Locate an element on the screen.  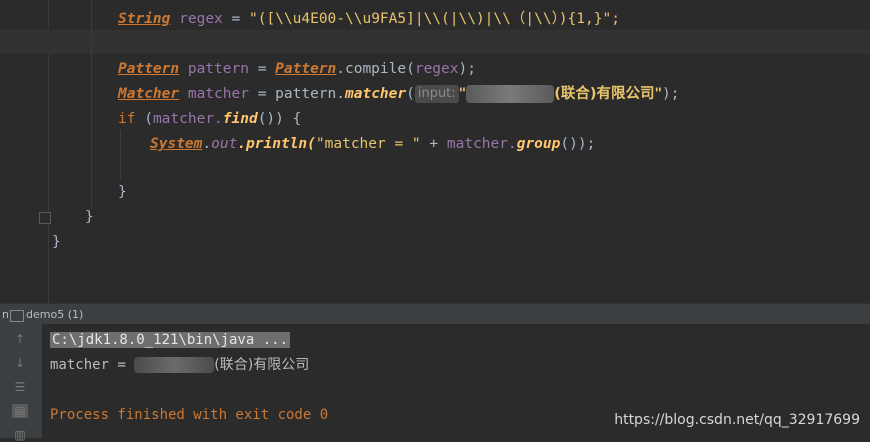
type-matcher: Matcher is located at coordinates (149, 94).